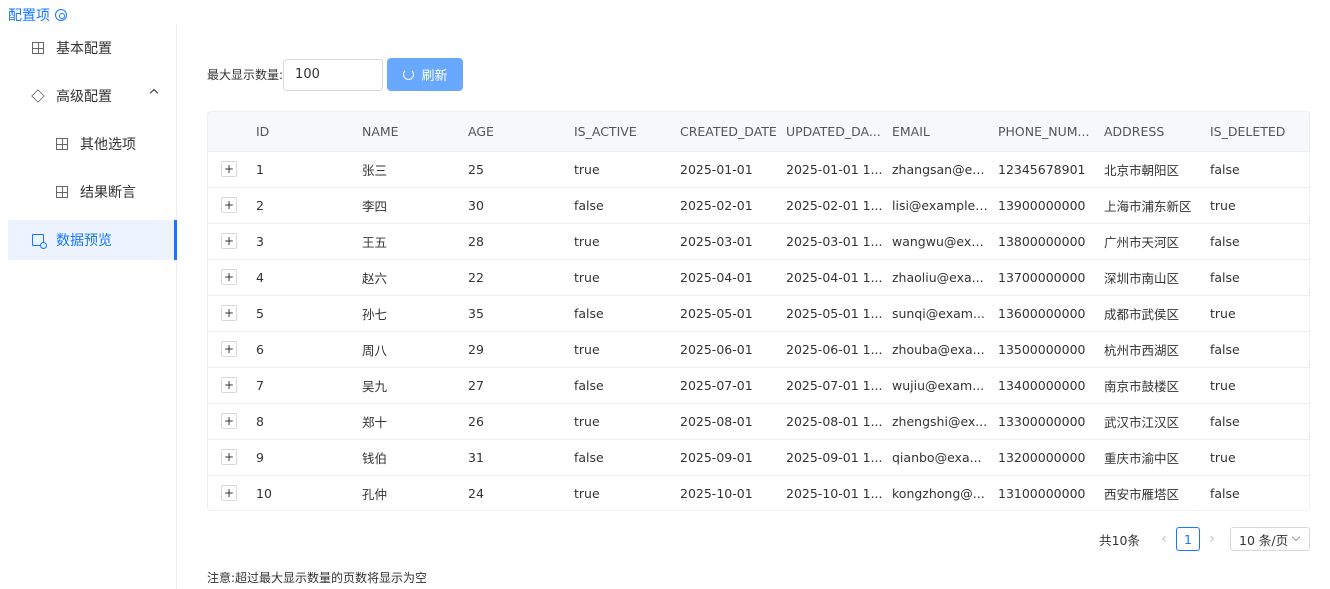  What do you see at coordinates (627, 132) in the screenshot?
I see `column-header: IS_ACTIVE` at bounding box center [627, 132].